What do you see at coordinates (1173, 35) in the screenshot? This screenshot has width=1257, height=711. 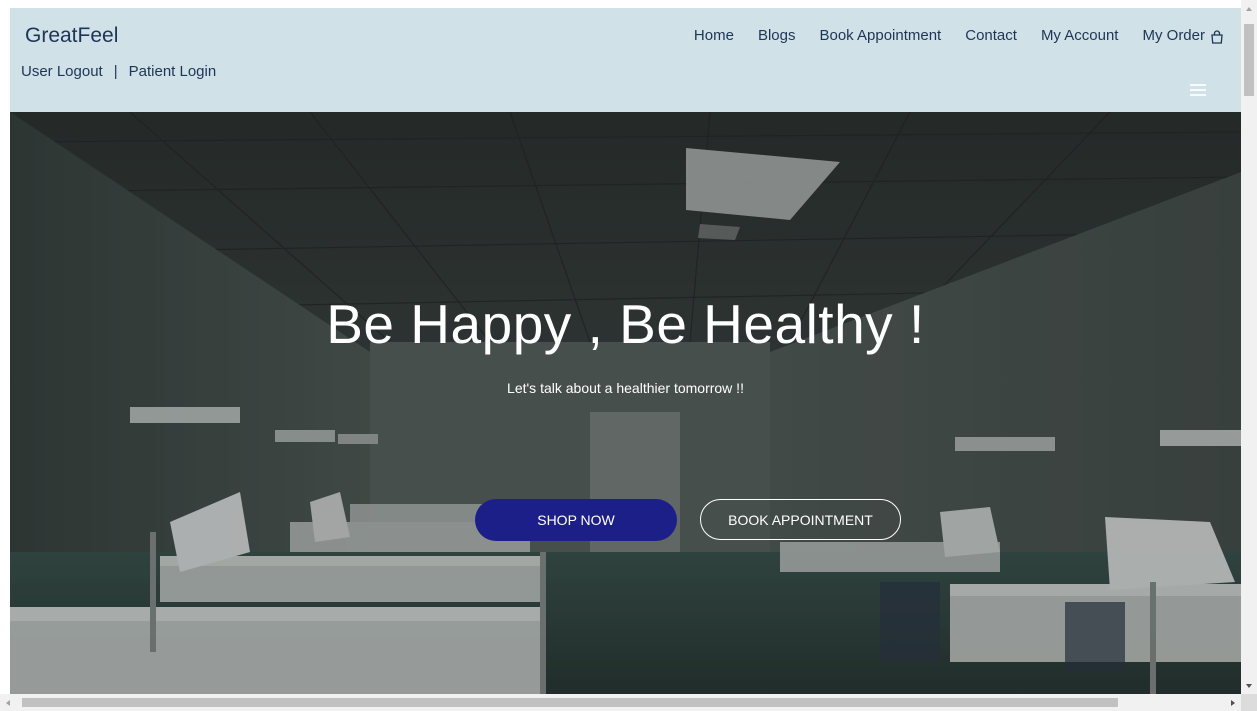 I see `nav-my-order: My Order` at bounding box center [1173, 35].